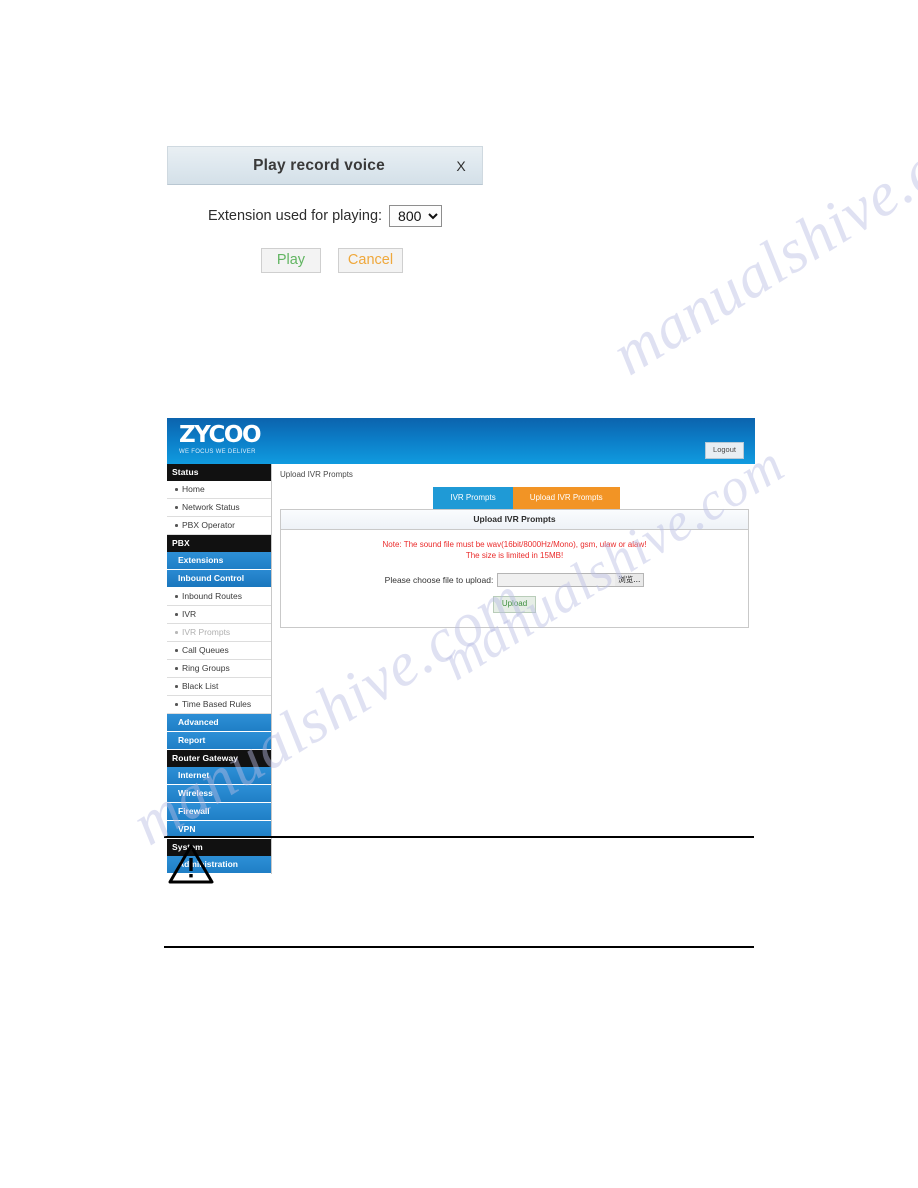  I want to click on tab-upload-ivr-prompts: Upload IVR Prompts, so click(566, 498).